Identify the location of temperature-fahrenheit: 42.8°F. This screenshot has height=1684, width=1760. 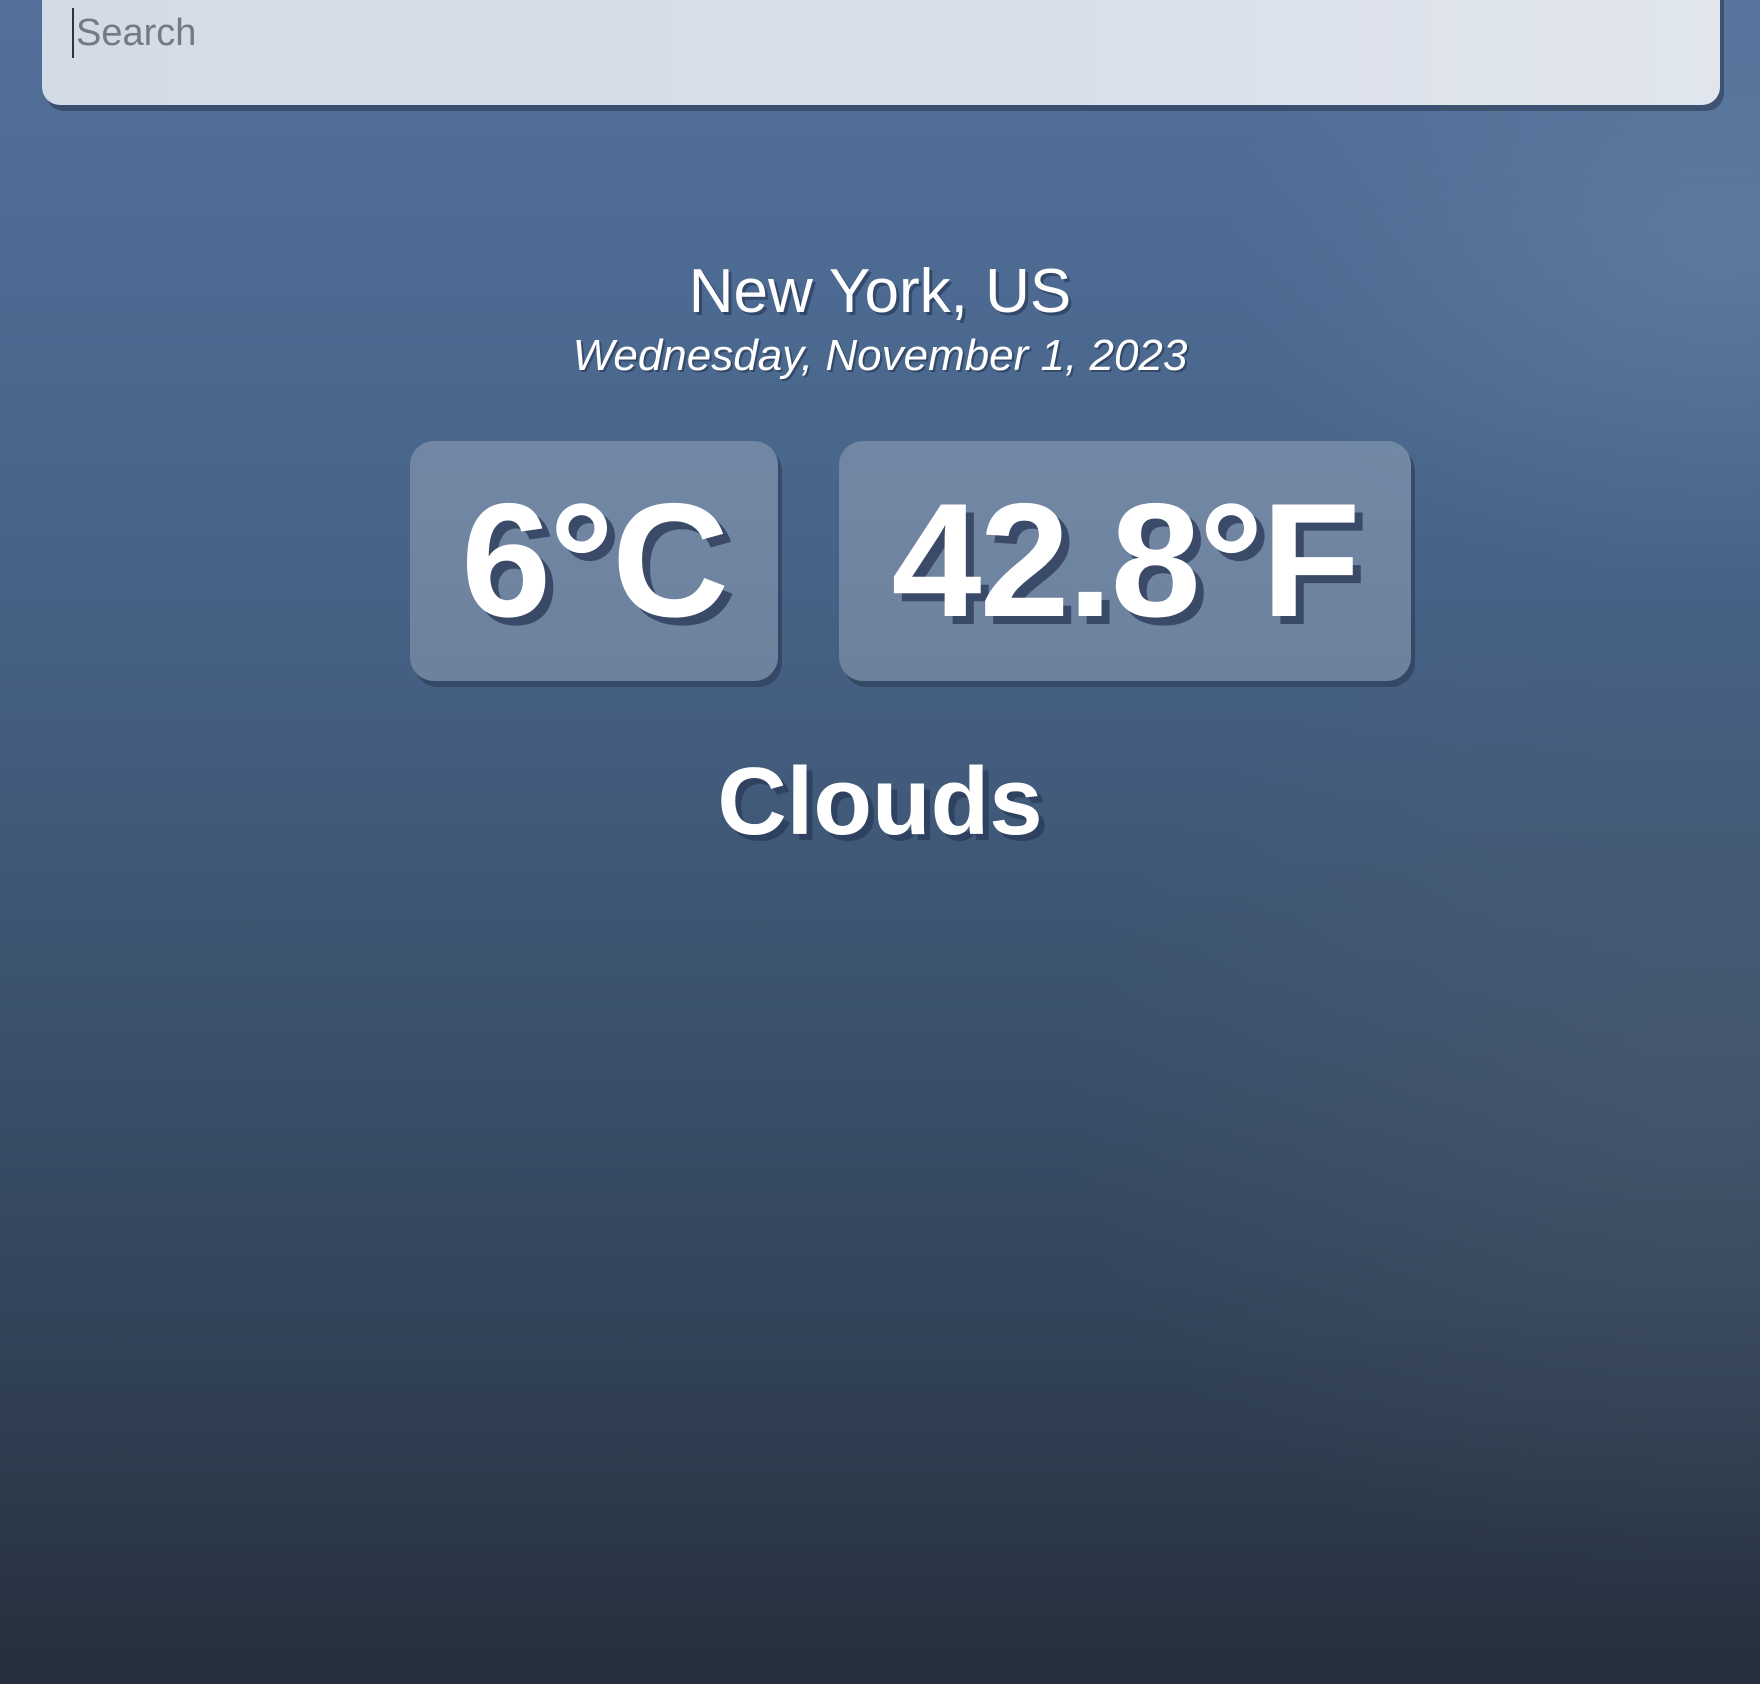
(1125, 560).